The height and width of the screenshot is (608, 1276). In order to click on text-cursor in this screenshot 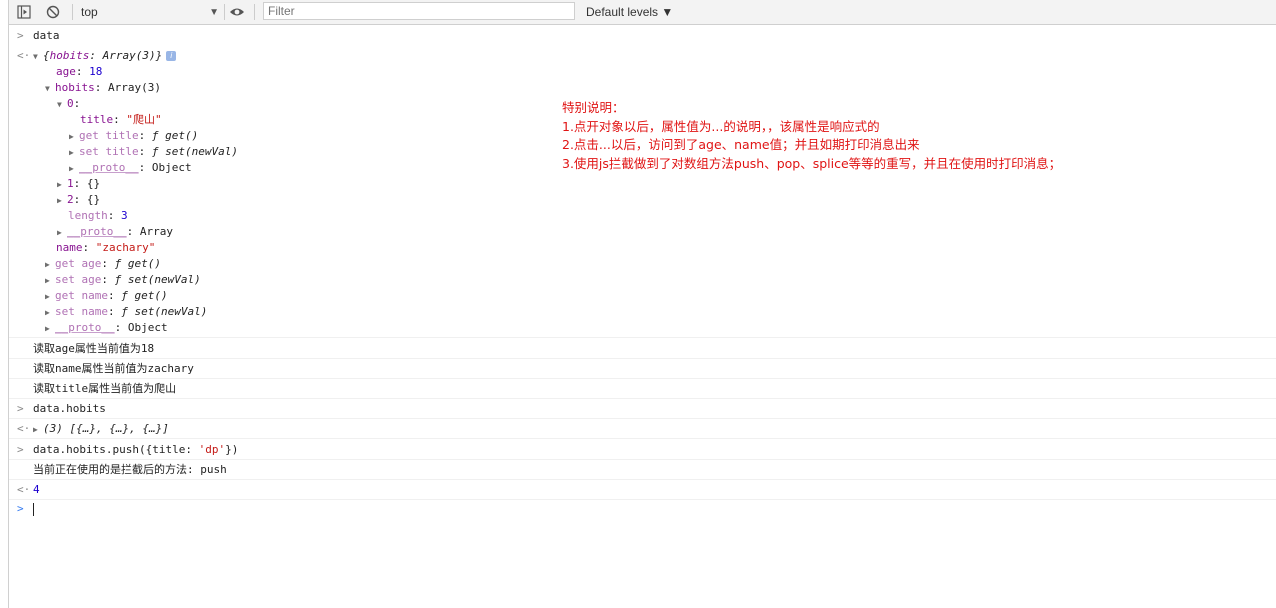, I will do `click(33, 509)`.